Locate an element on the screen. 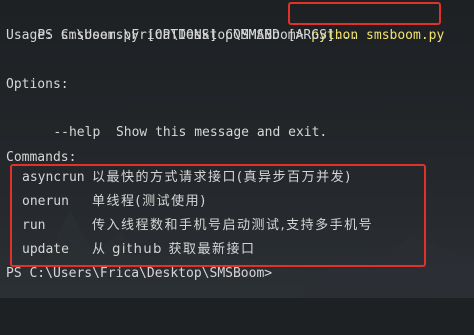  command-name: onerun is located at coordinates (45, 201).